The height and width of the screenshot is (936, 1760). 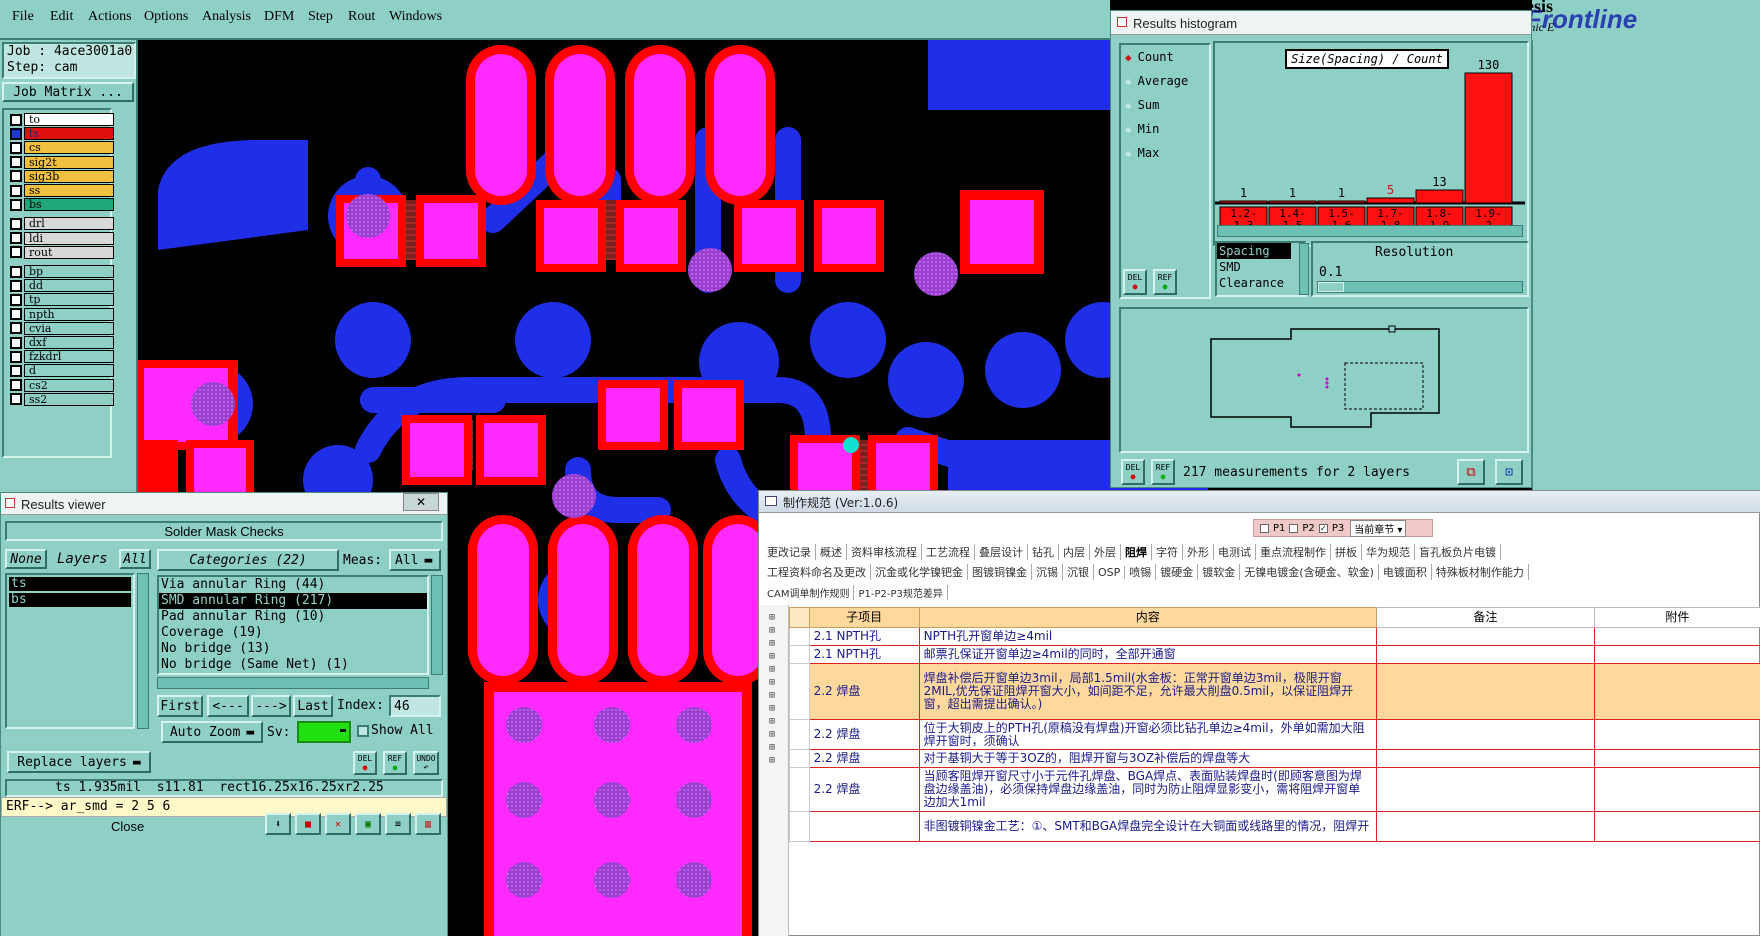 I want to click on p1-checkbox, so click(x=1264, y=528).